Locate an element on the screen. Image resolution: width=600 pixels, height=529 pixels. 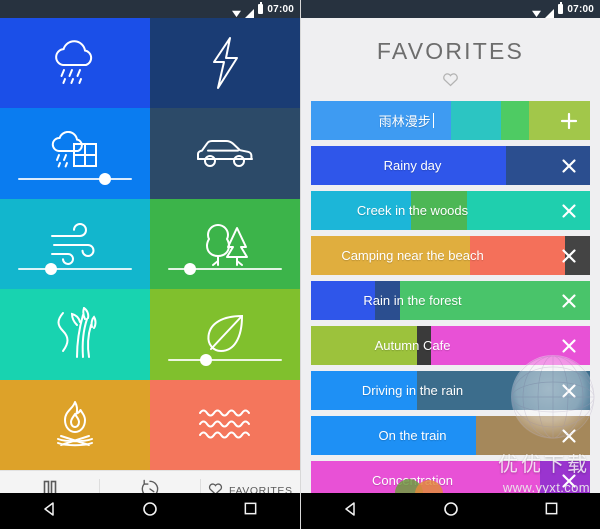
android-navbar-left is located at coordinates (150, 511).